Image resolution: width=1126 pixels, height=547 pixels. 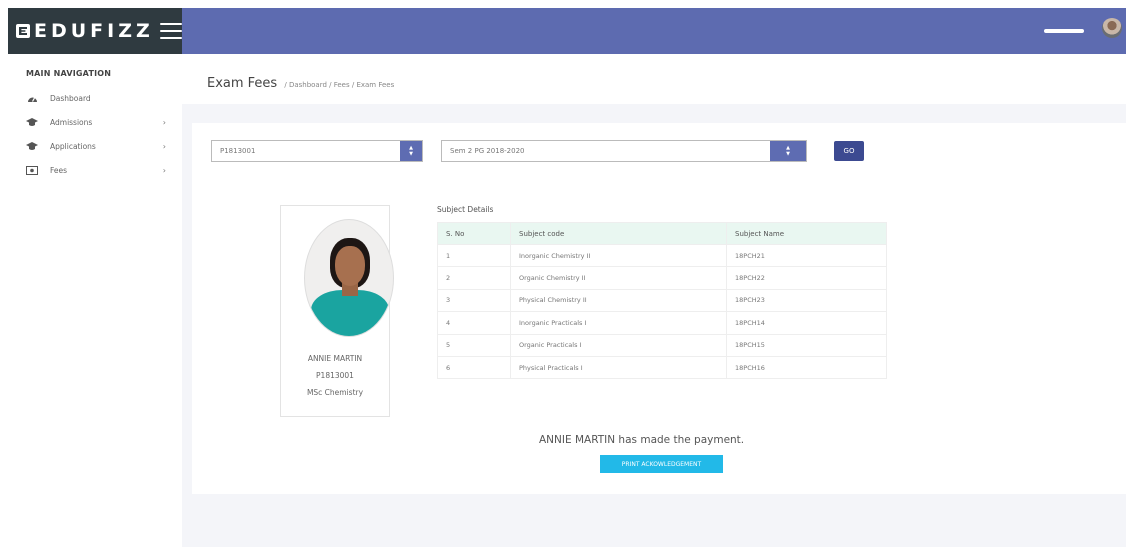 I want to click on top-bar: EDUFIZZ, so click(x=567, y=31).